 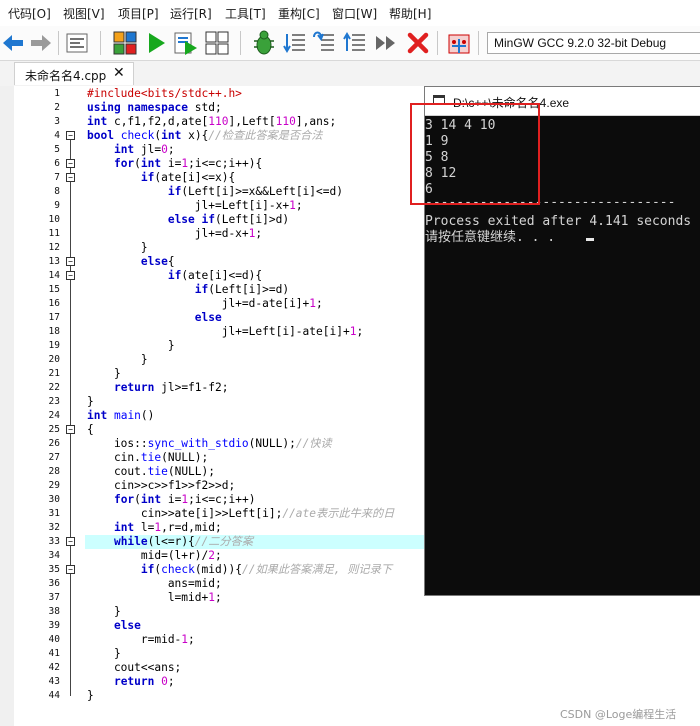 What do you see at coordinates (295, 43) in the screenshot?
I see `step-into-icon` at bounding box center [295, 43].